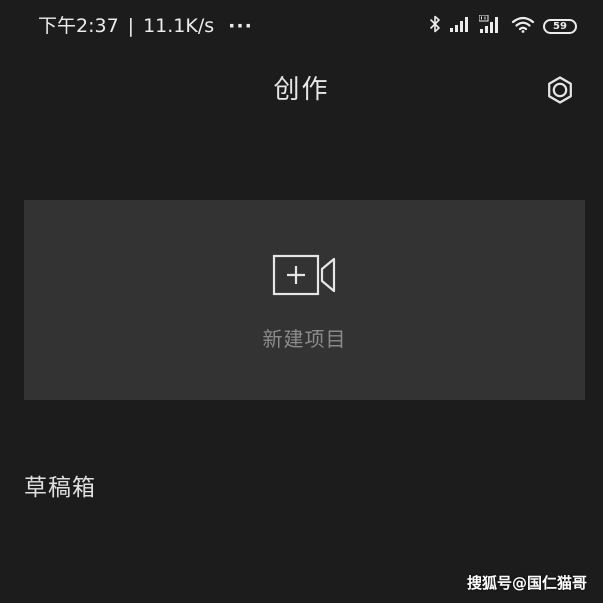 The image size is (603, 603). What do you see at coordinates (78, 26) in the screenshot?
I see `status-time: 下午2:37` at bounding box center [78, 26].